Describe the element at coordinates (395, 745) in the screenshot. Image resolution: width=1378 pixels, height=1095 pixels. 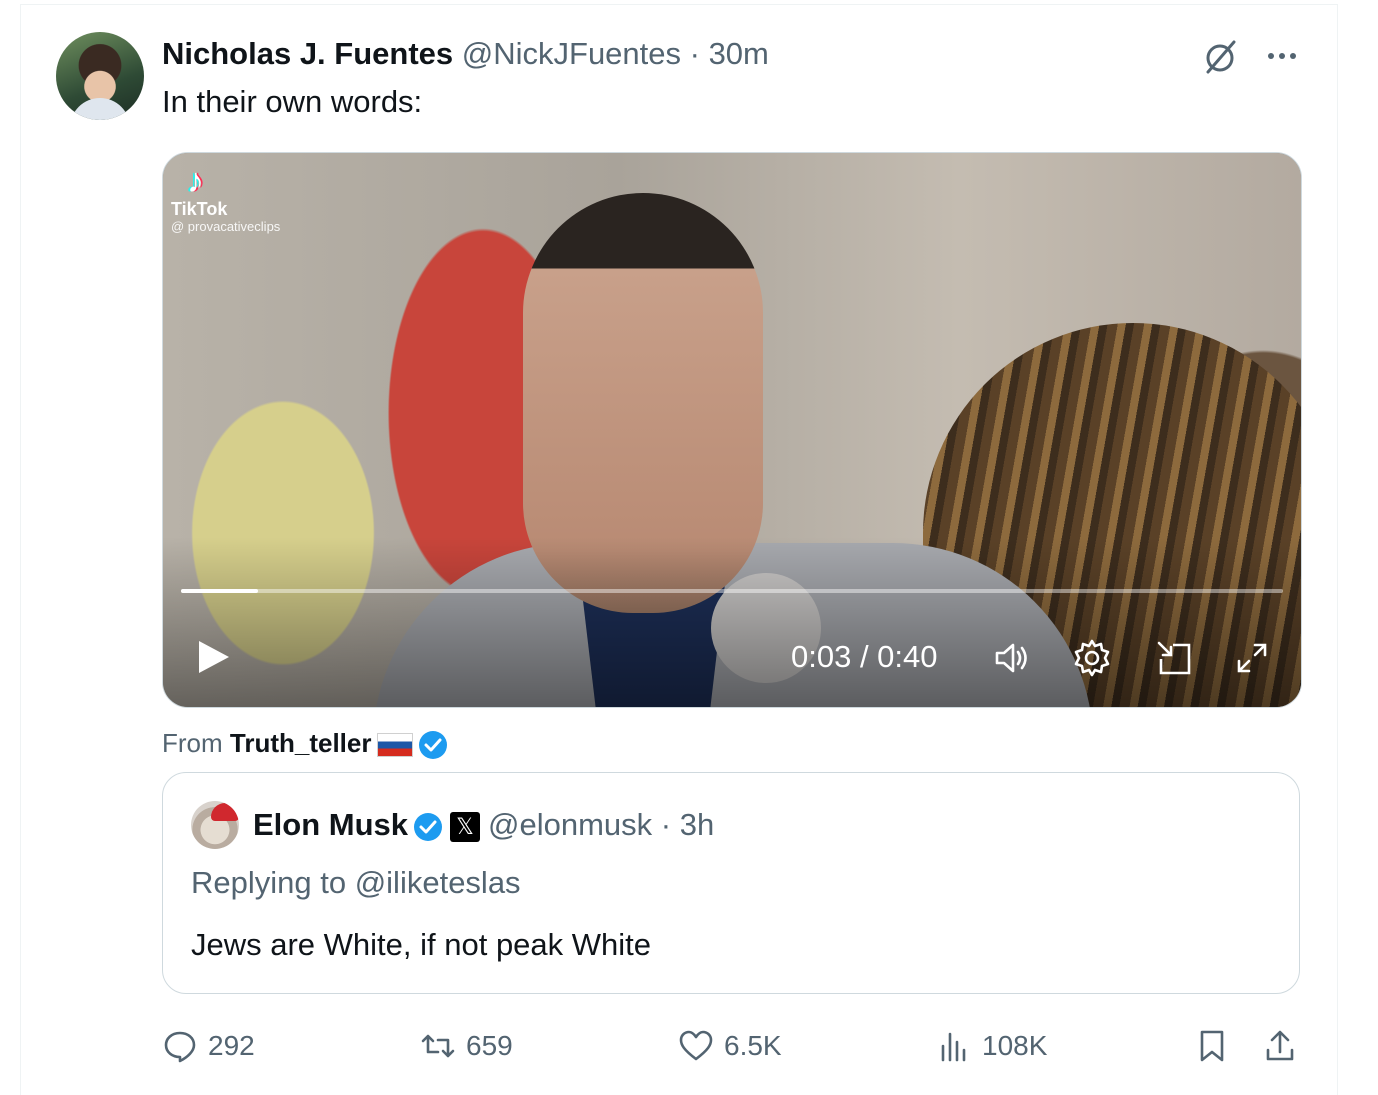
I see `russian-flag-icon` at that location.